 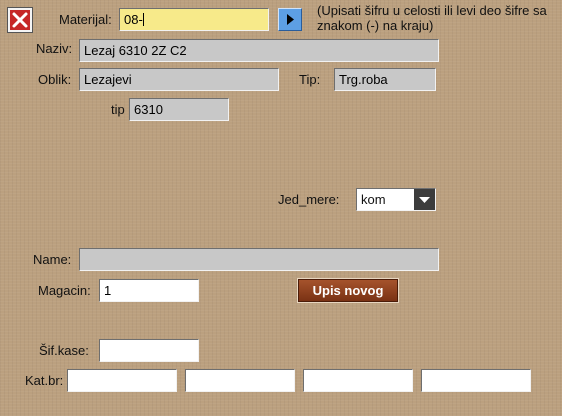 What do you see at coordinates (143, 19) in the screenshot?
I see `text-caret` at bounding box center [143, 19].